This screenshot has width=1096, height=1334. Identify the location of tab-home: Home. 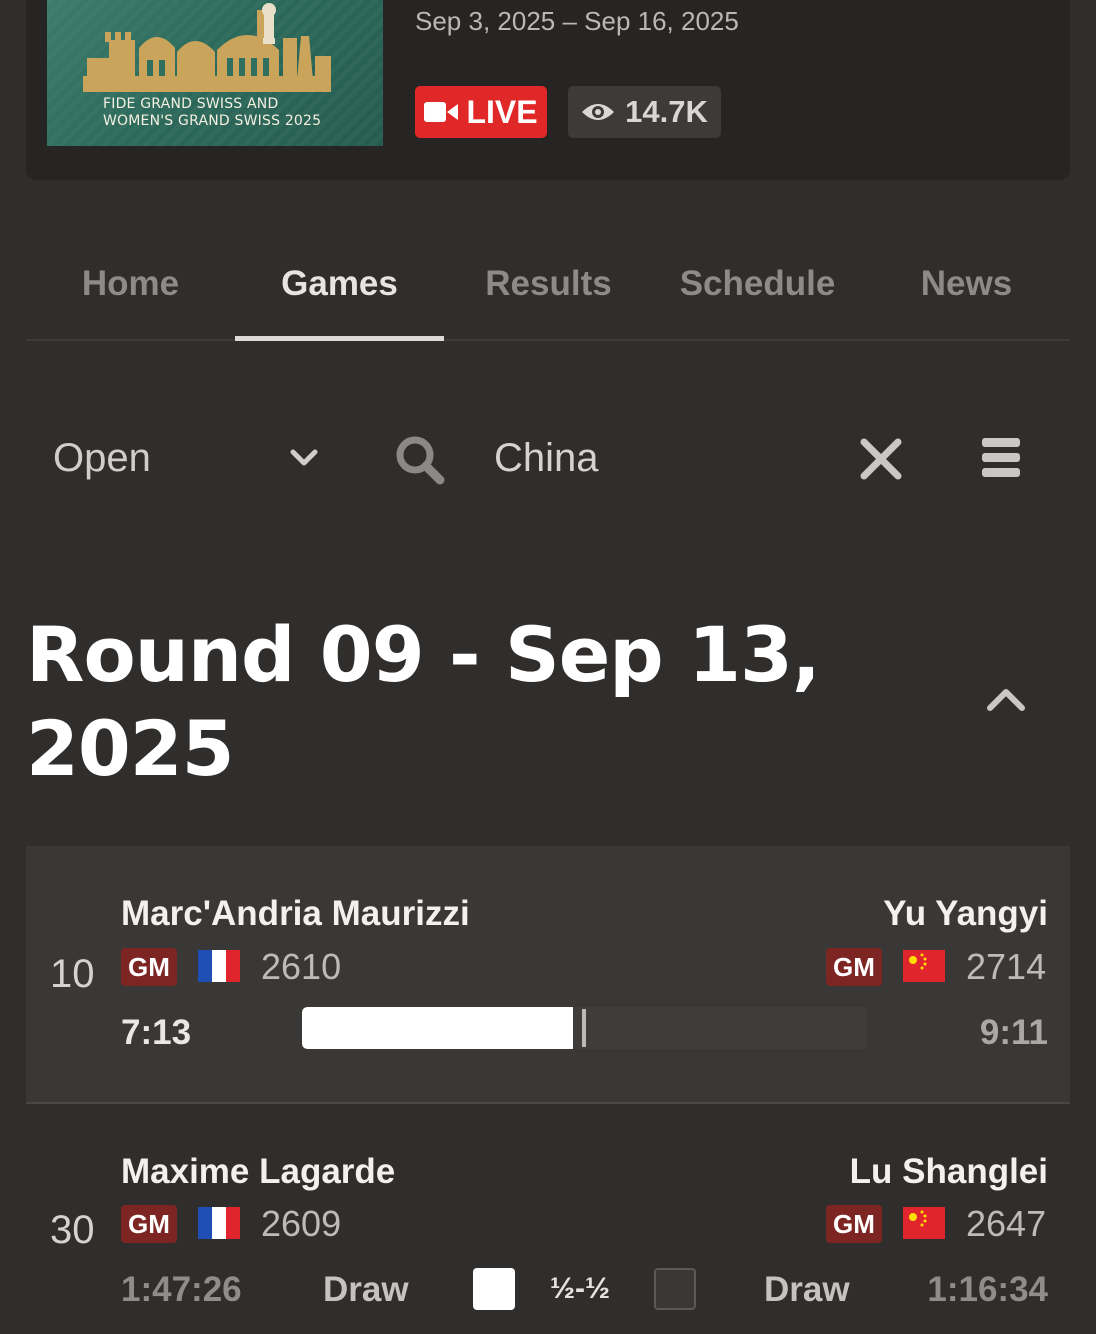
(130, 283).